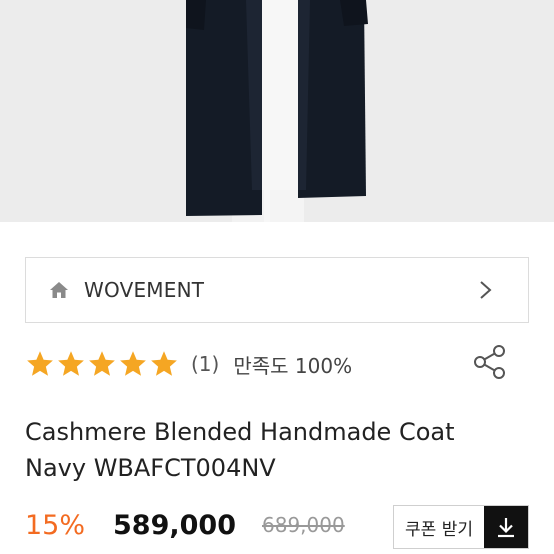  Describe the element at coordinates (293, 365) in the screenshot. I see `satisfaction-rate: 만족도 100%` at that location.